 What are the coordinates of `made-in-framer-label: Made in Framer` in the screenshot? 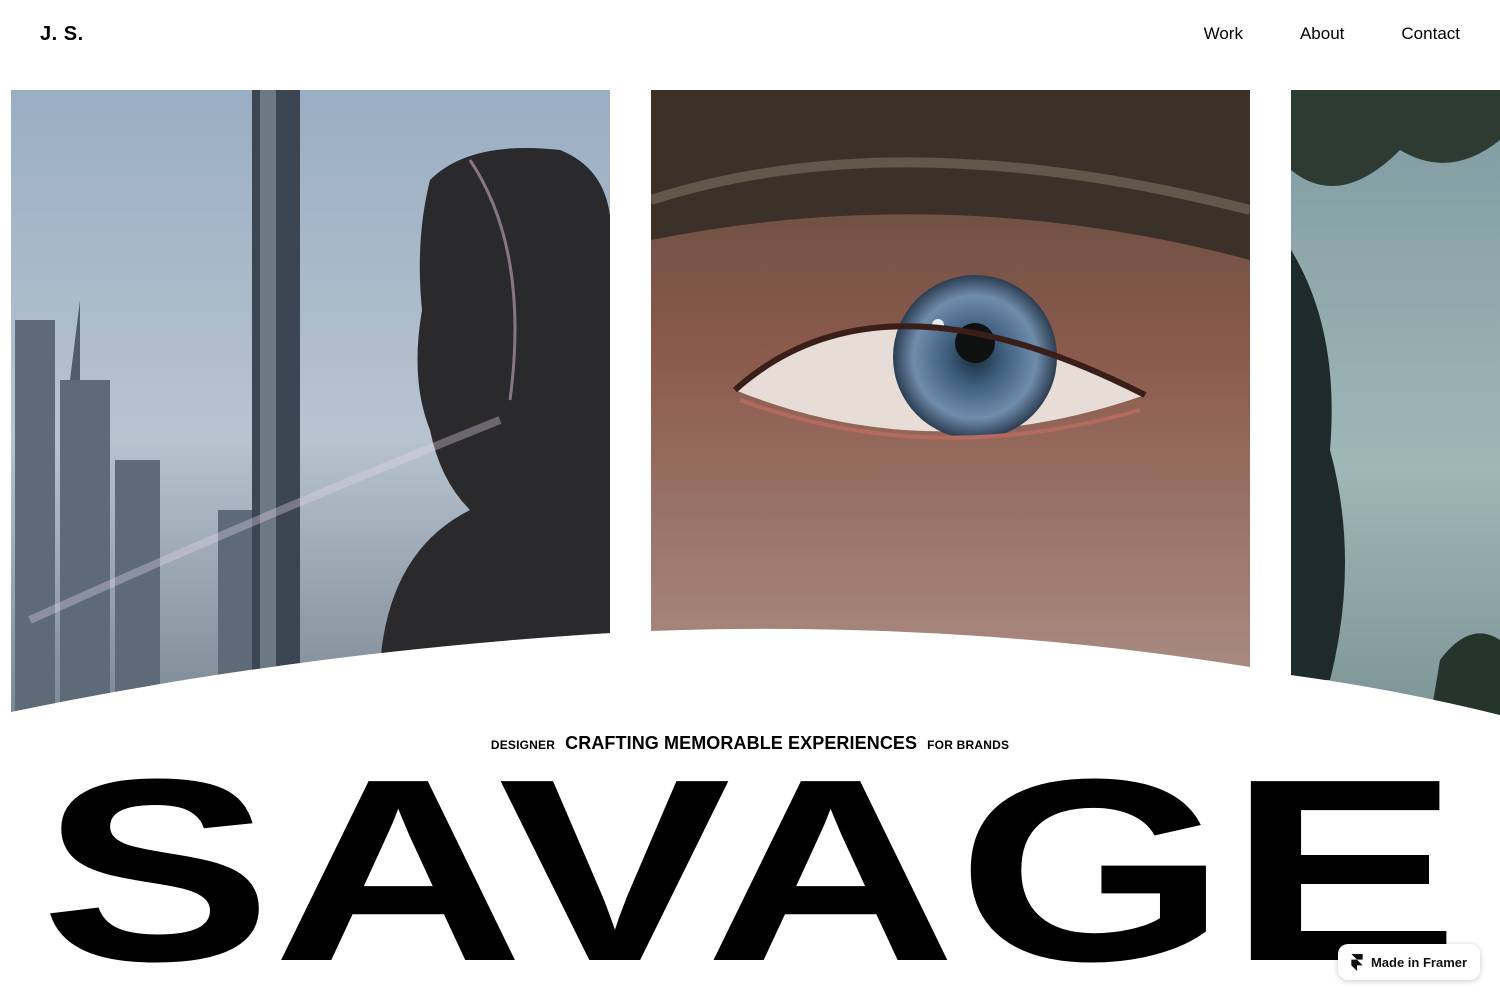 It's located at (1419, 962).